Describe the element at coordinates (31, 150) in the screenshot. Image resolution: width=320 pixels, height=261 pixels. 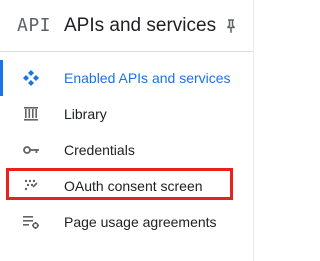
I see `key-icon` at that location.